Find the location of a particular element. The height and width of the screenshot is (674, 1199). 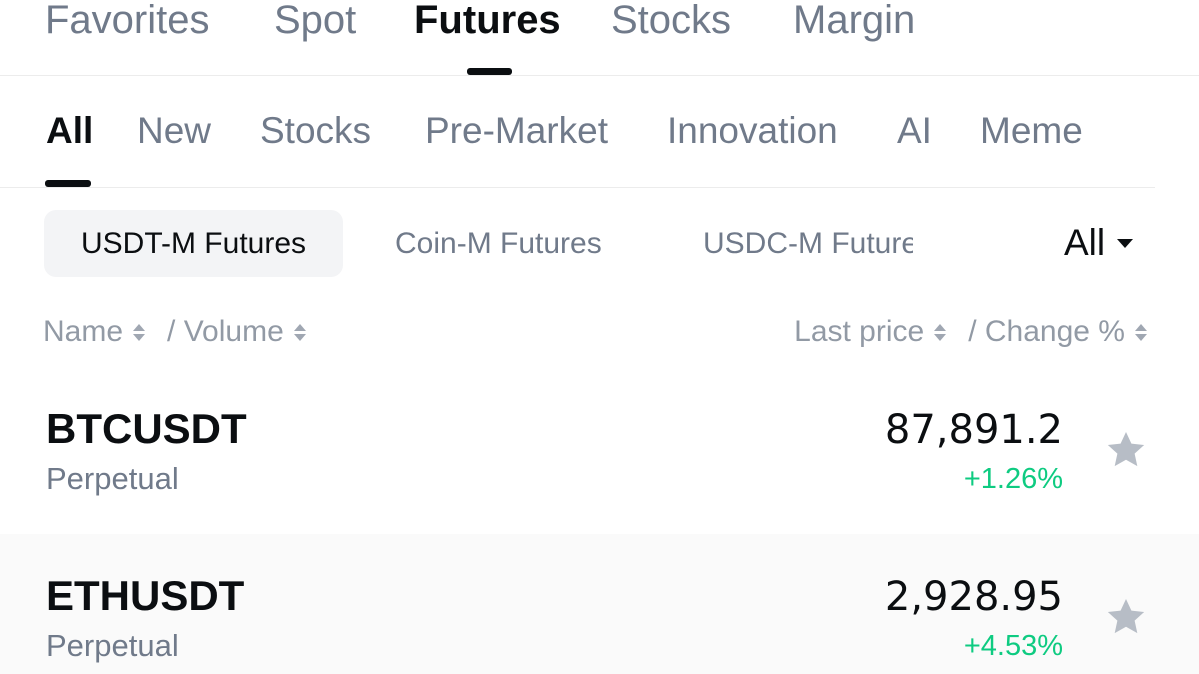

category-tab-ai: AI is located at coordinates (914, 131).